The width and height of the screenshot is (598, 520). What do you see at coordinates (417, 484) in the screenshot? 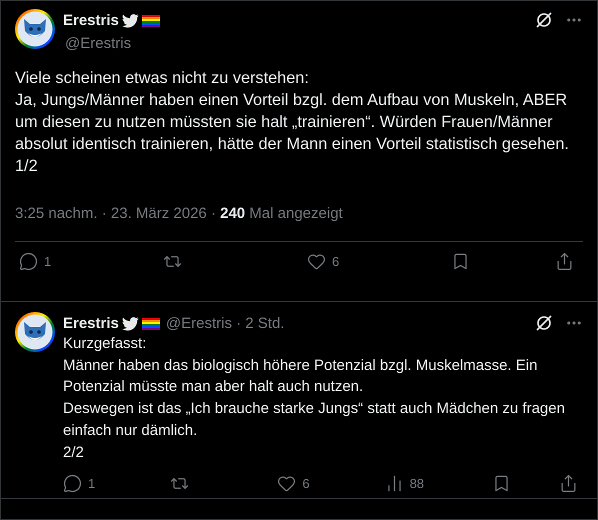
I see `action-count: 88` at bounding box center [417, 484].